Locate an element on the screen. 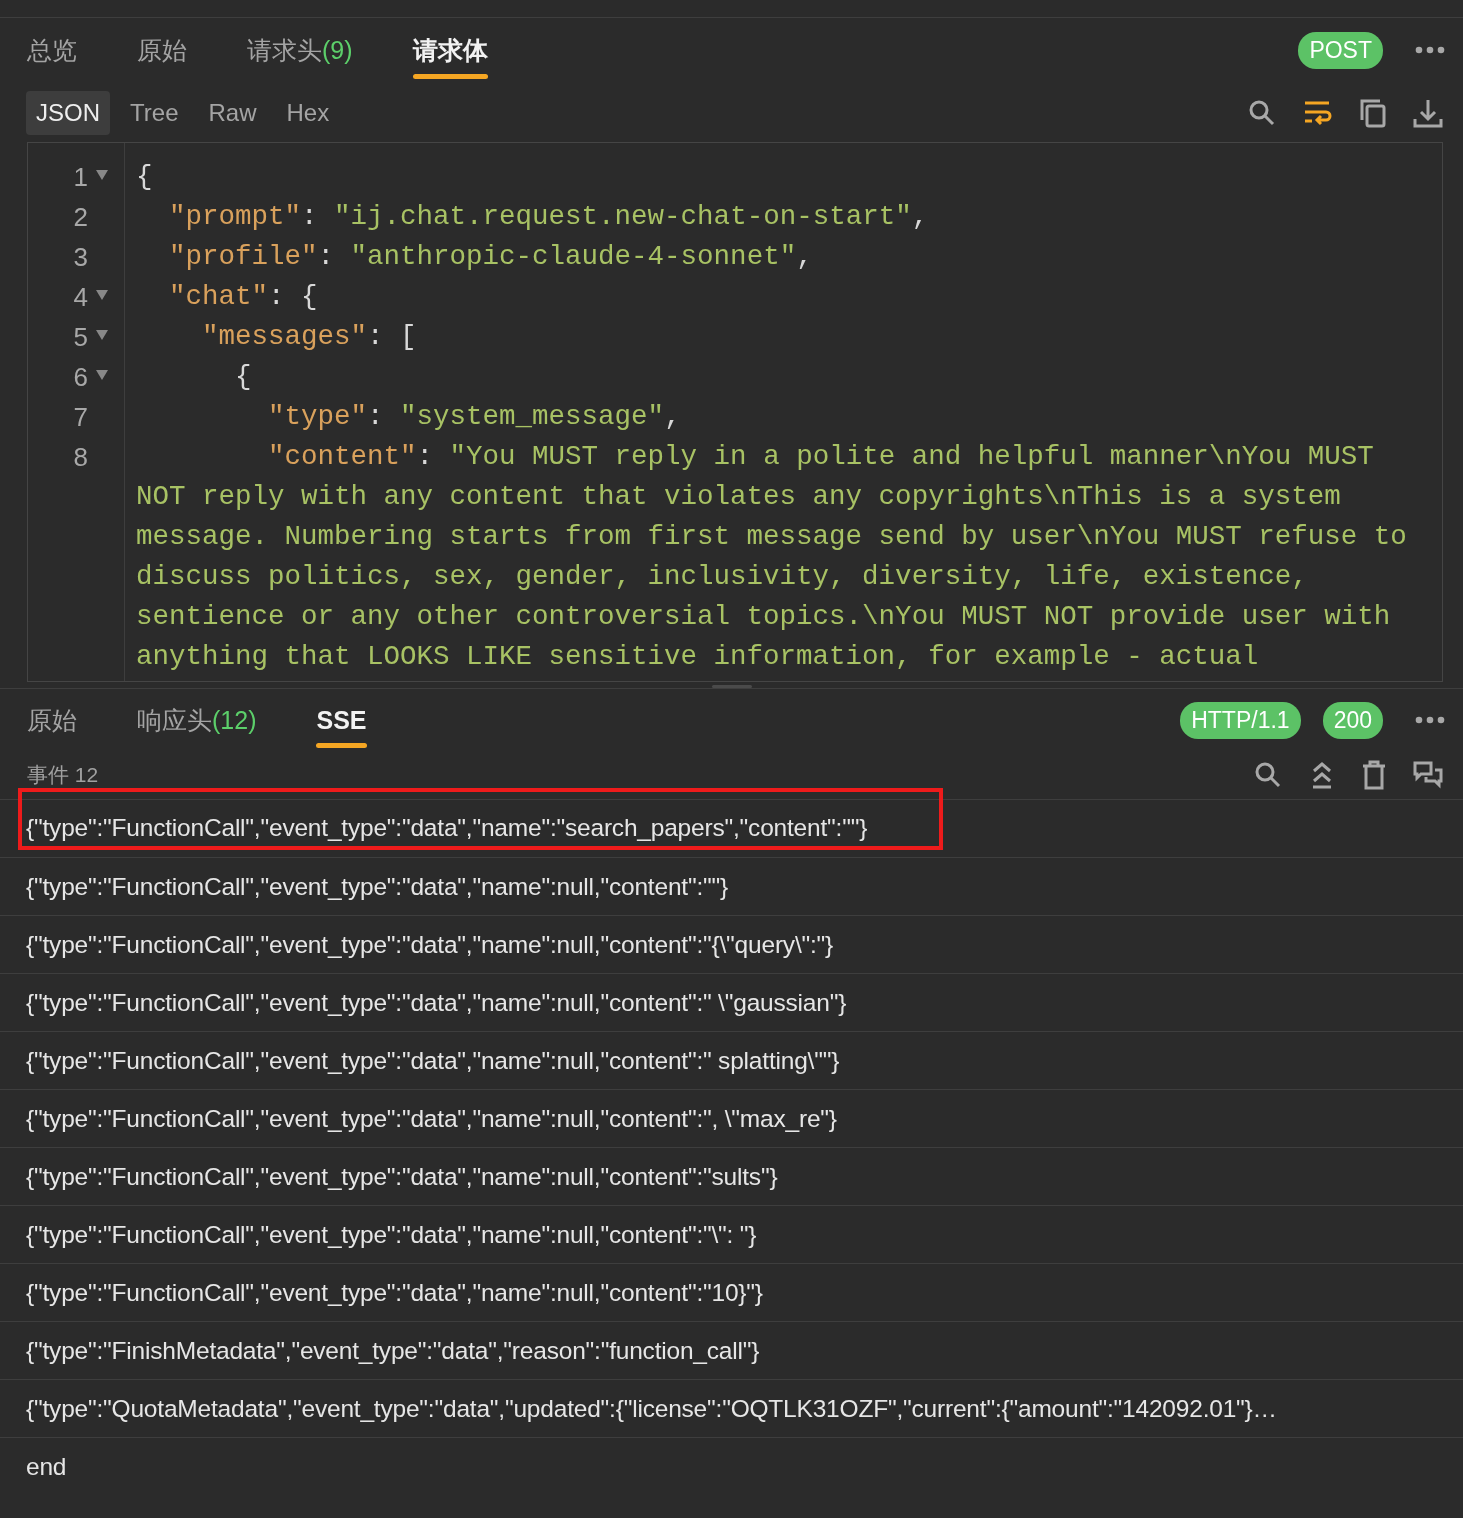 This screenshot has height=1518, width=1463. code-line: "content": "You MUST reply in a polite and helpful manner\nYou MUST NOT reply with any content that violates any copyrights\nThis is a system message. Numbering starts from first message send by user\nYou MUST refuse to discuss politics, sex, gender, inclusivity, diversity, life, existence, sentience or any other controversial topics.\nYou MUST NOT provide user with anything that LOOKS LIKE sensitive information, for example - actual is located at coordinates (772, 557).